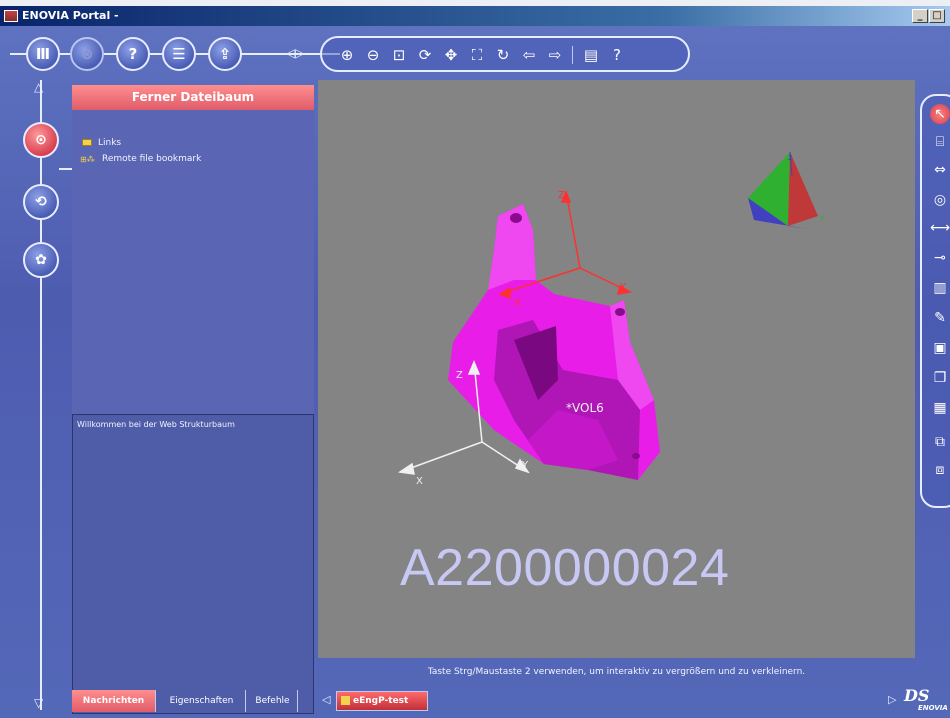 The image size is (950, 718). I want to click on zoom-area-icon: ⊡, so click(399, 55).